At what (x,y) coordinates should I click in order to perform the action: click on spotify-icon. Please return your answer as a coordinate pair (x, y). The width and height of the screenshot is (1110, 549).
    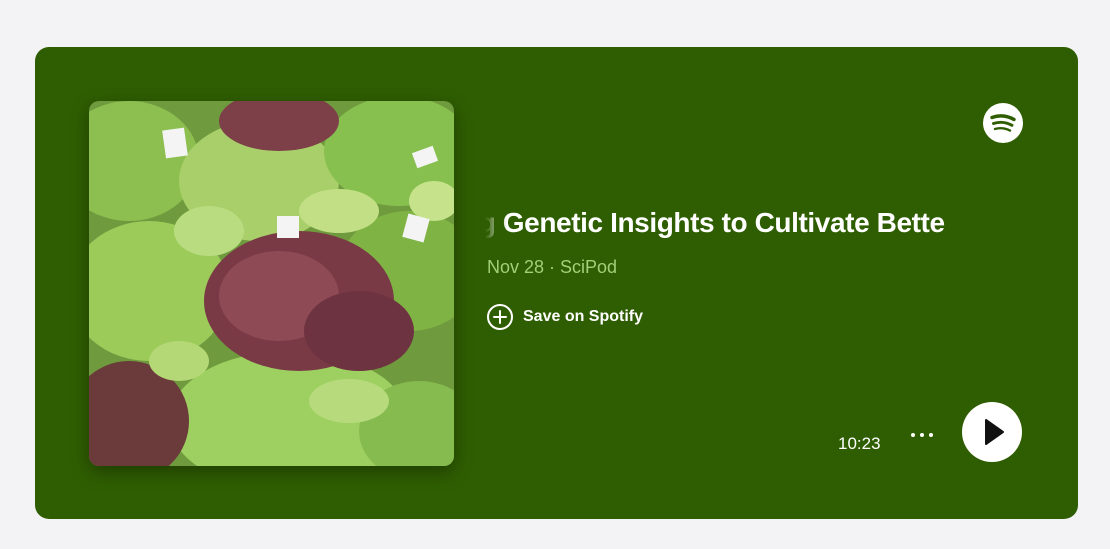
    Looking at the image, I should click on (1003, 123).